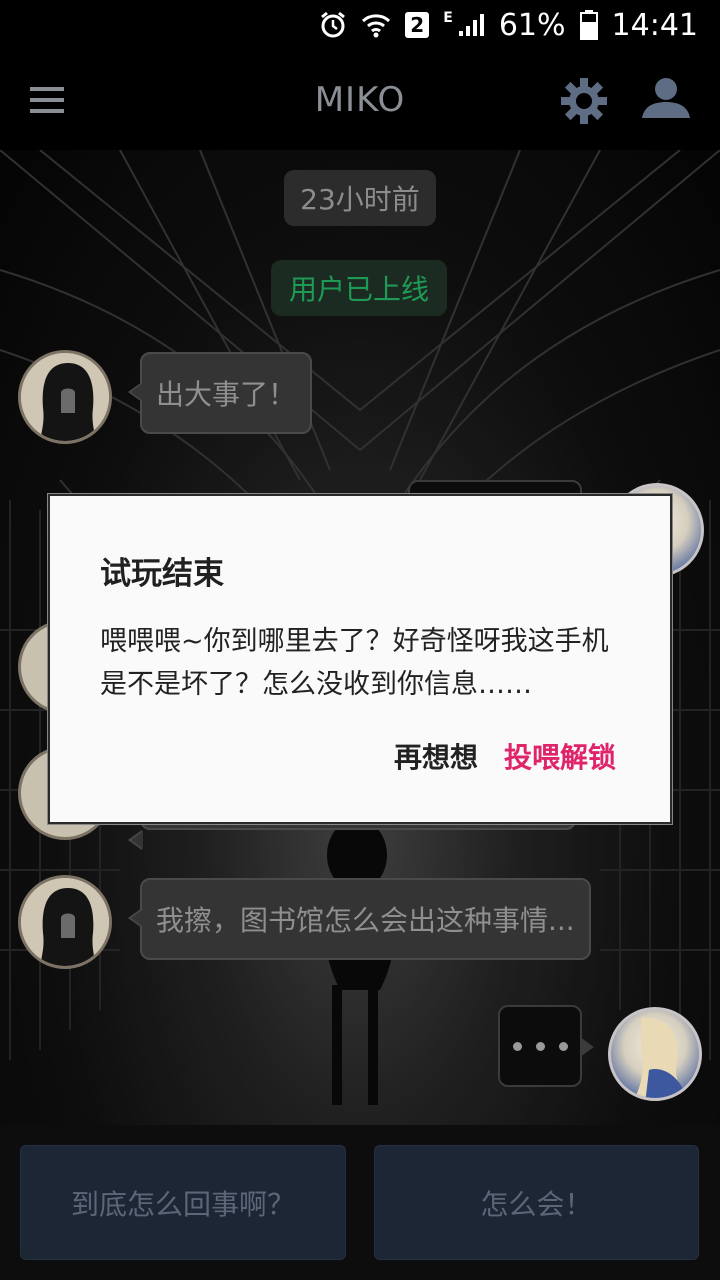 The image size is (720, 1280). Describe the element at coordinates (588, 25) in the screenshot. I see `battery-icon` at that location.